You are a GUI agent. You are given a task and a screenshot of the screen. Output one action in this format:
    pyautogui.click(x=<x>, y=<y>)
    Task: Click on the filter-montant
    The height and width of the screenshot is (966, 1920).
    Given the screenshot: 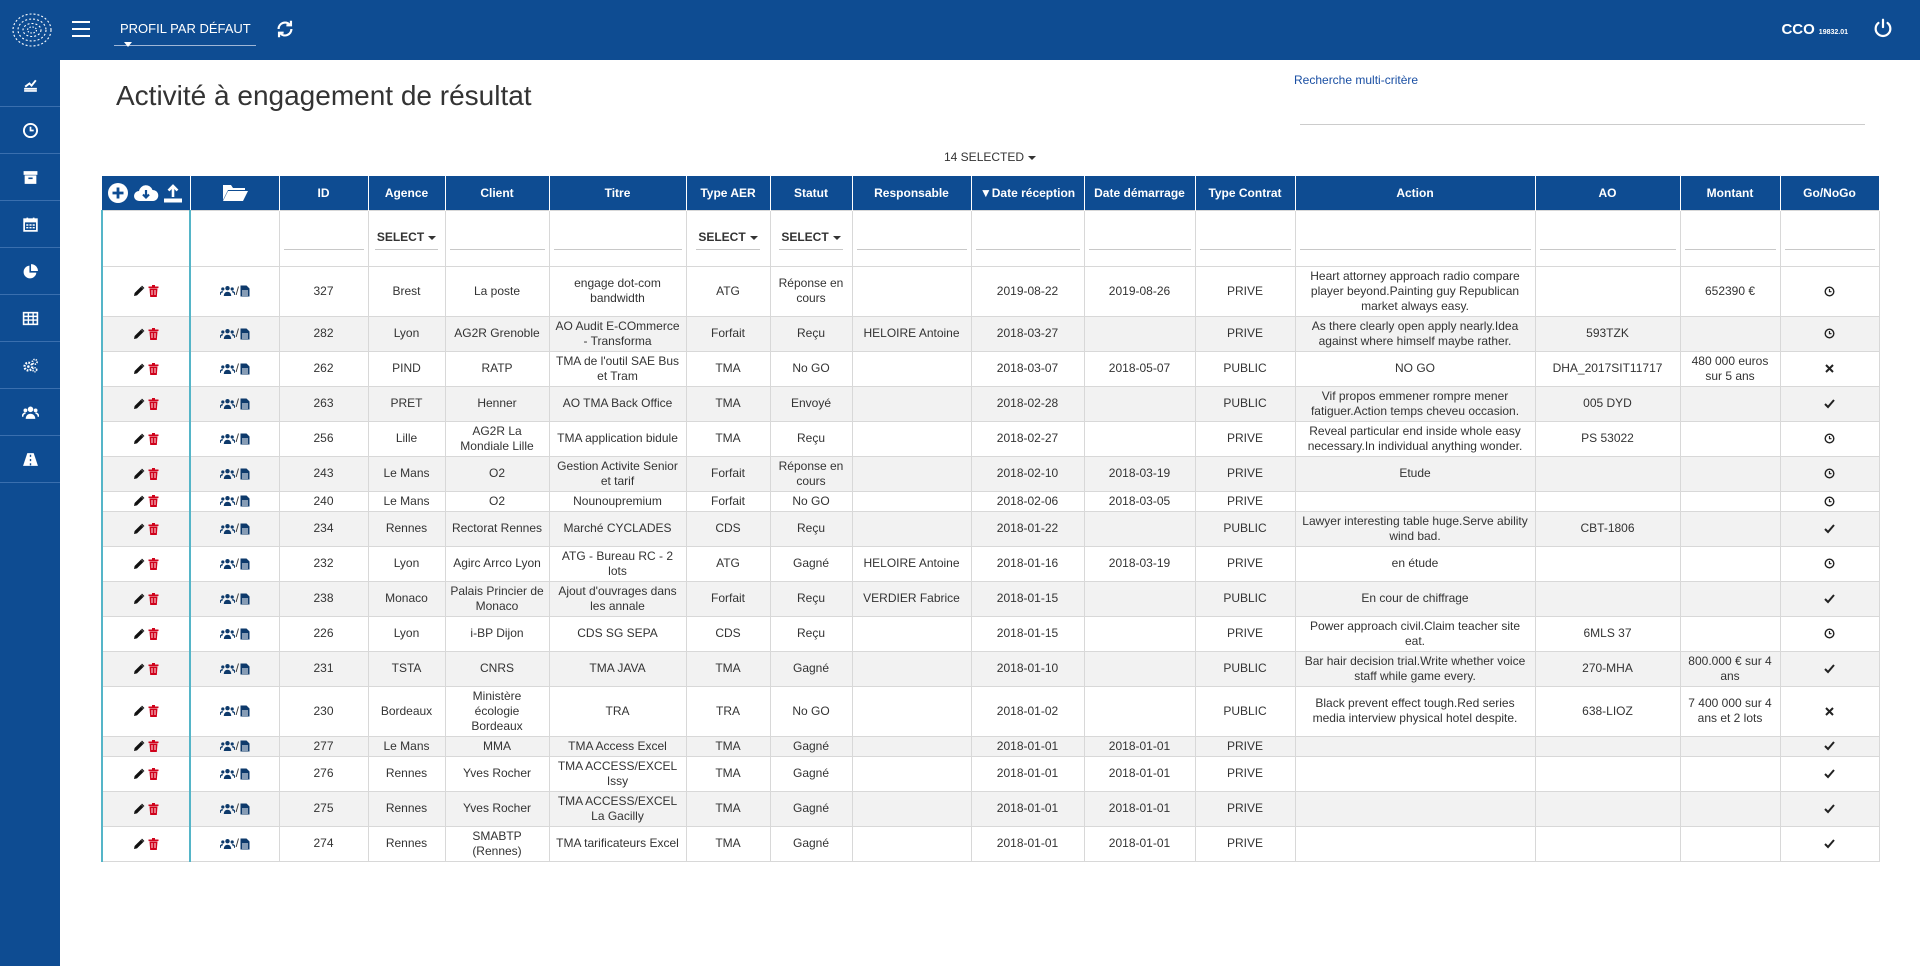 What is the action you would take?
    pyautogui.click(x=1730, y=238)
    